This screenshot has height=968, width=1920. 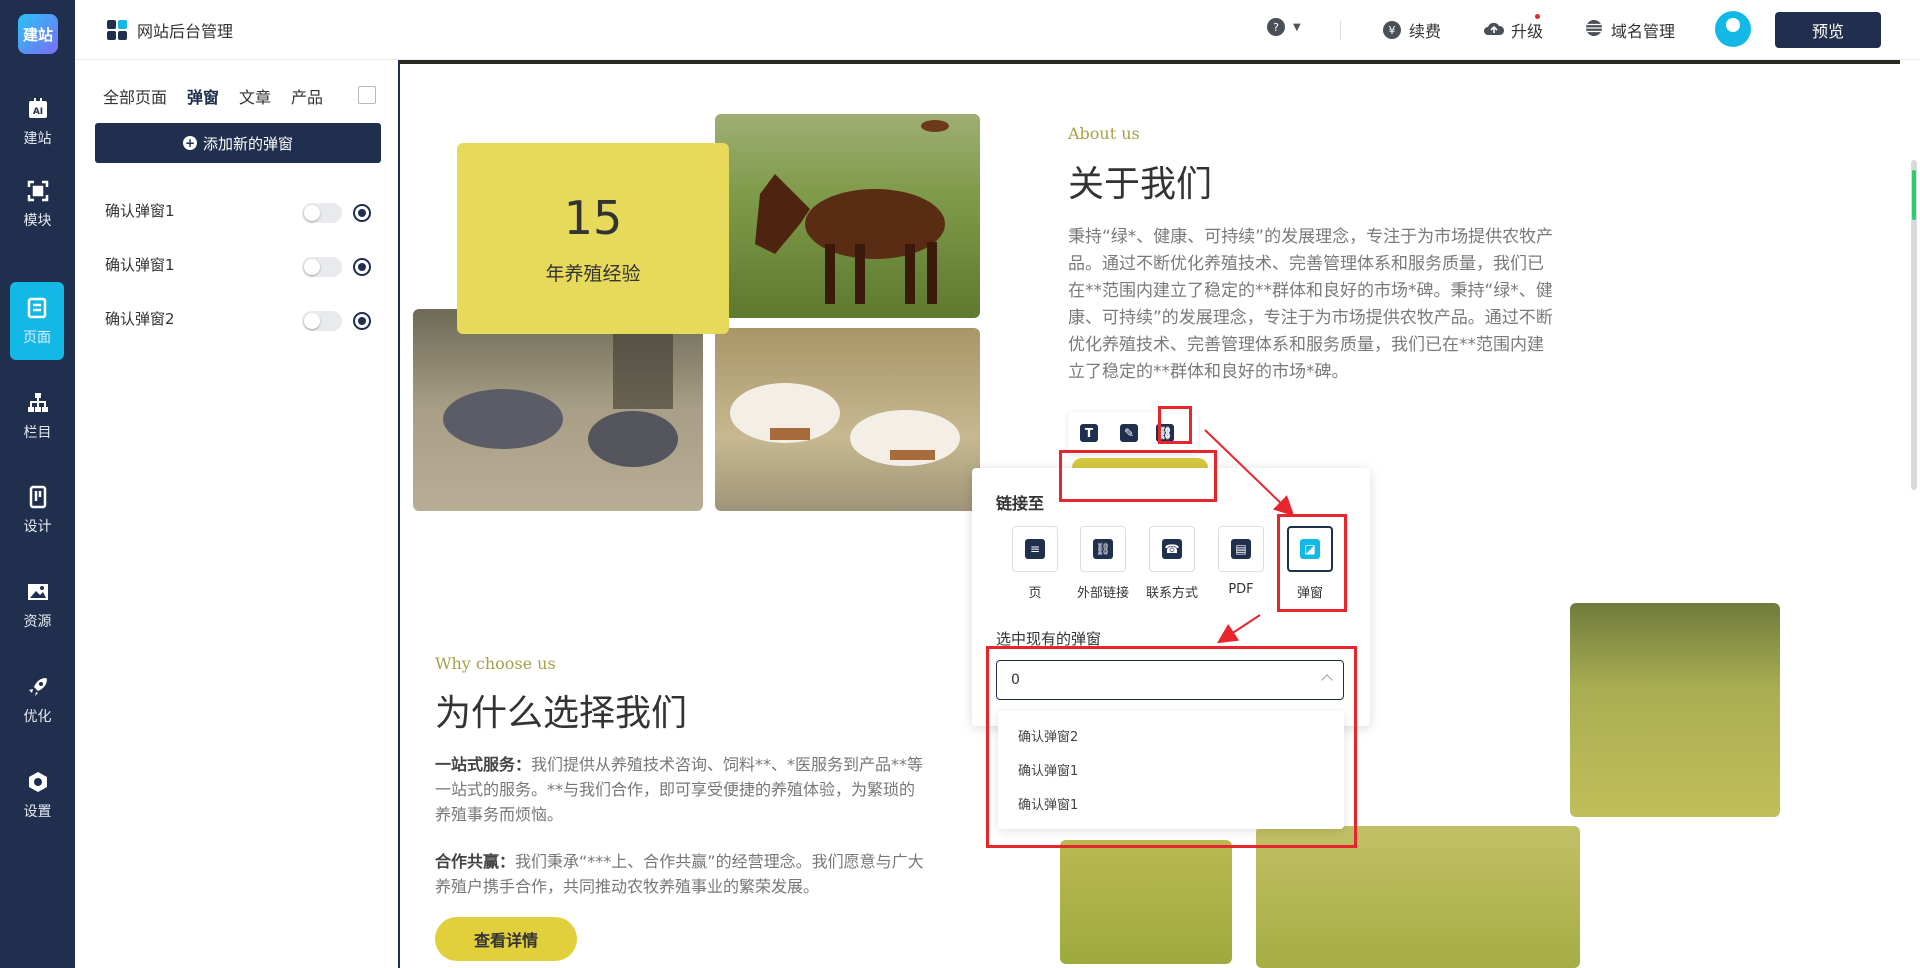 I want to click on nav-label: 建站, so click(x=37, y=139).